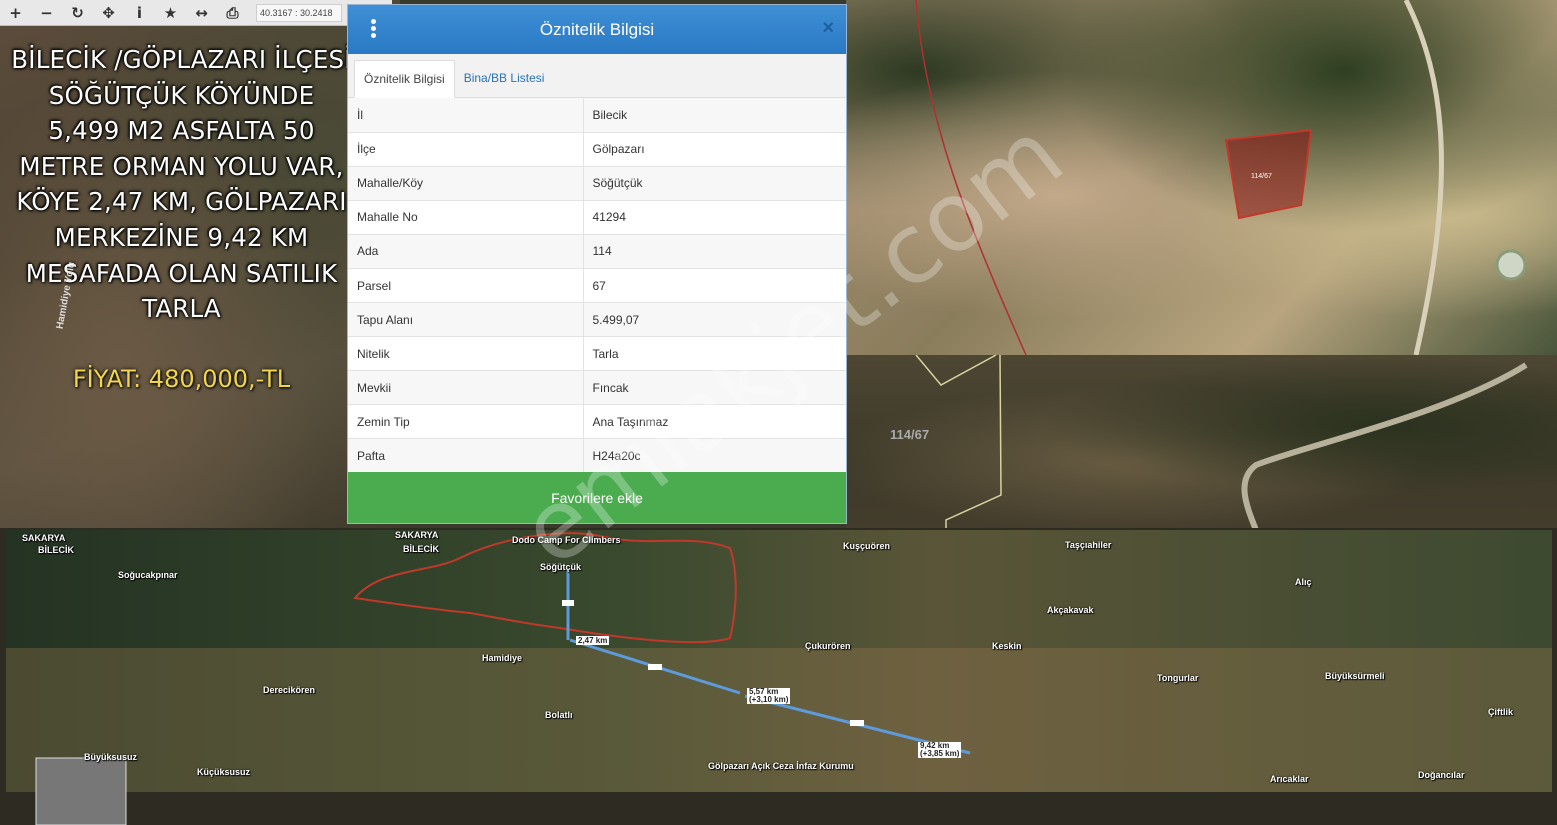  What do you see at coordinates (1303, 582) in the screenshot?
I see `place-label: Alıç` at bounding box center [1303, 582].